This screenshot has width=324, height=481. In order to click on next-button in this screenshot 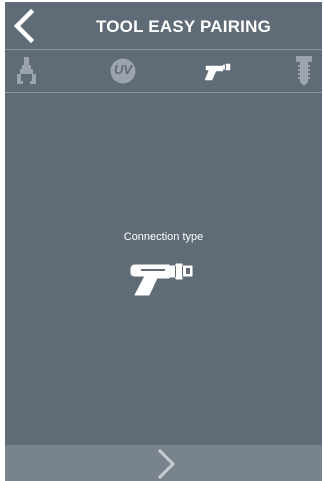, I will do `click(167, 464)`.